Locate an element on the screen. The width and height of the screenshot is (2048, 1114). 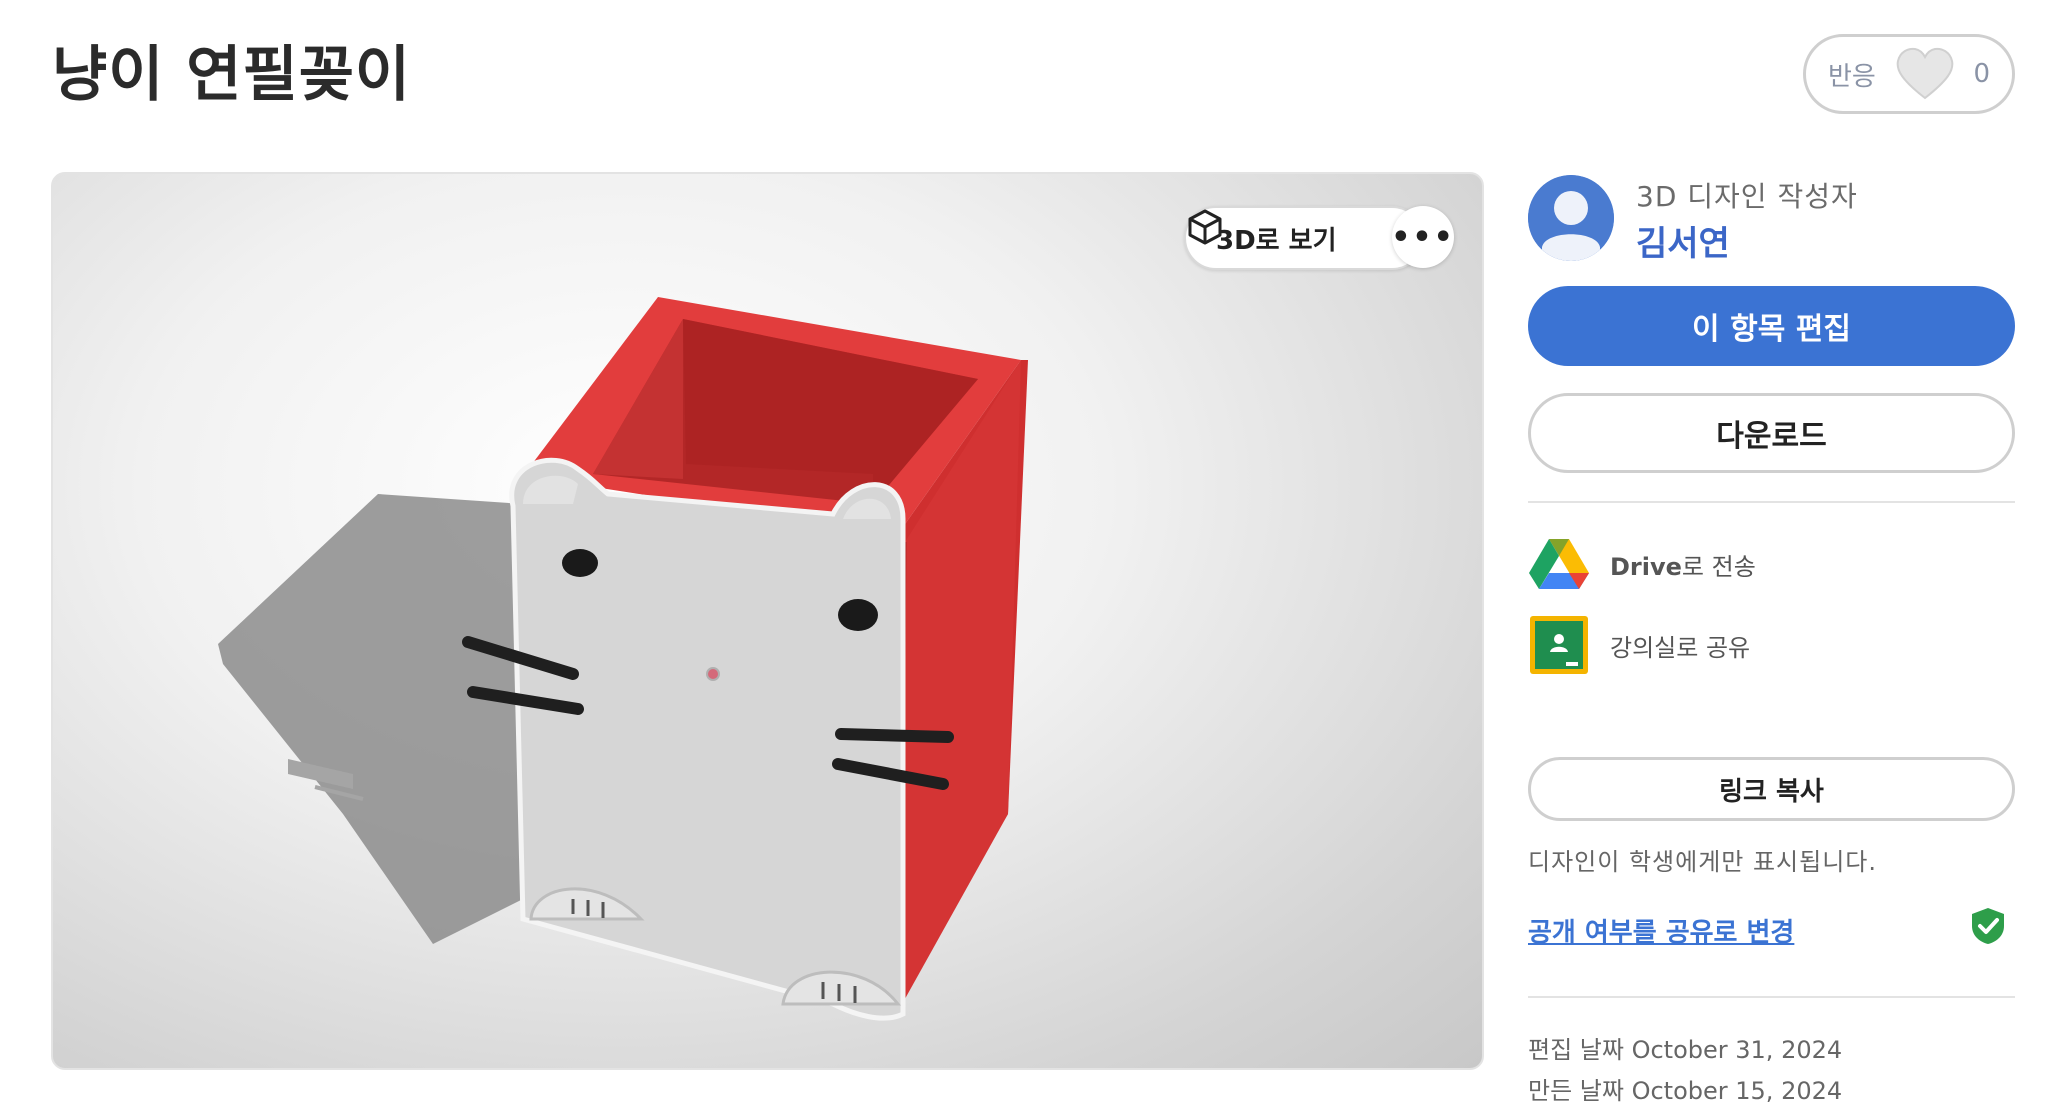
google-drive-icon is located at coordinates (1559, 564).